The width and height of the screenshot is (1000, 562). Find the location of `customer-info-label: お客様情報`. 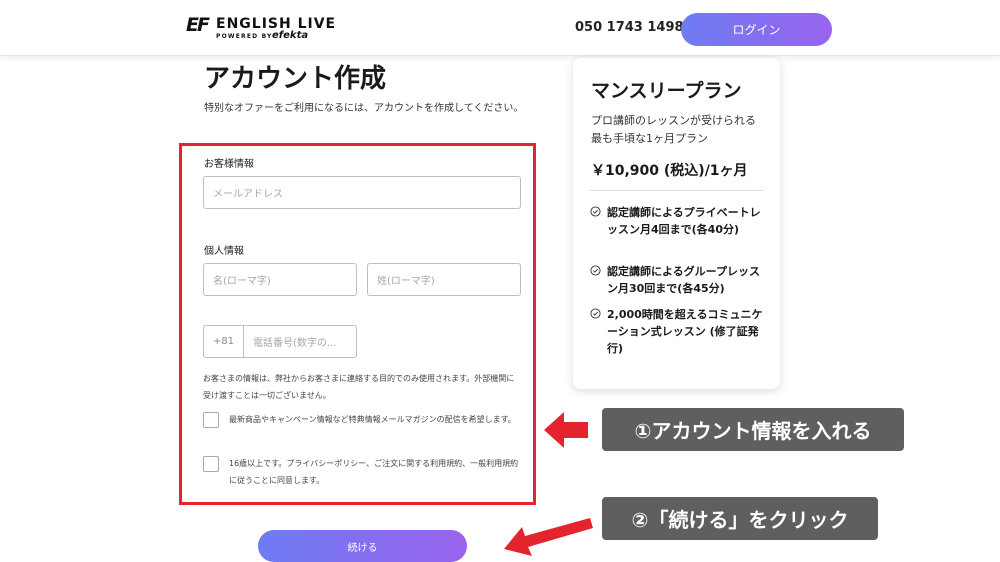

customer-info-label: お客様情報 is located at coordinates (229, 164).